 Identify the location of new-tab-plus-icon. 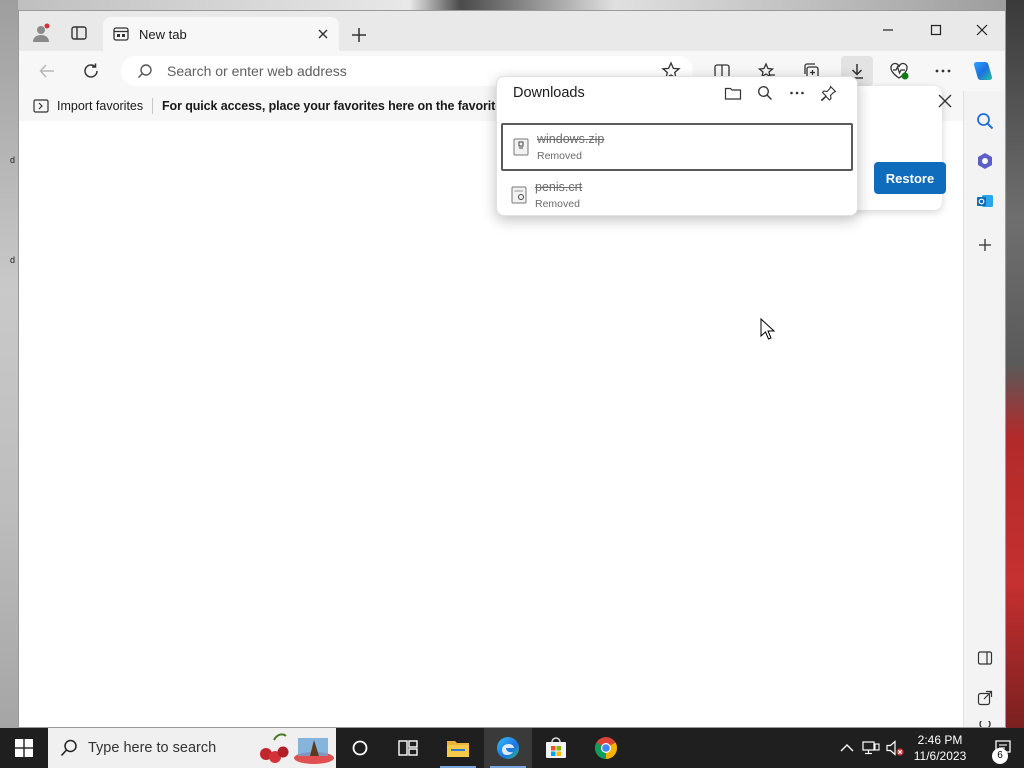
(359, 35).